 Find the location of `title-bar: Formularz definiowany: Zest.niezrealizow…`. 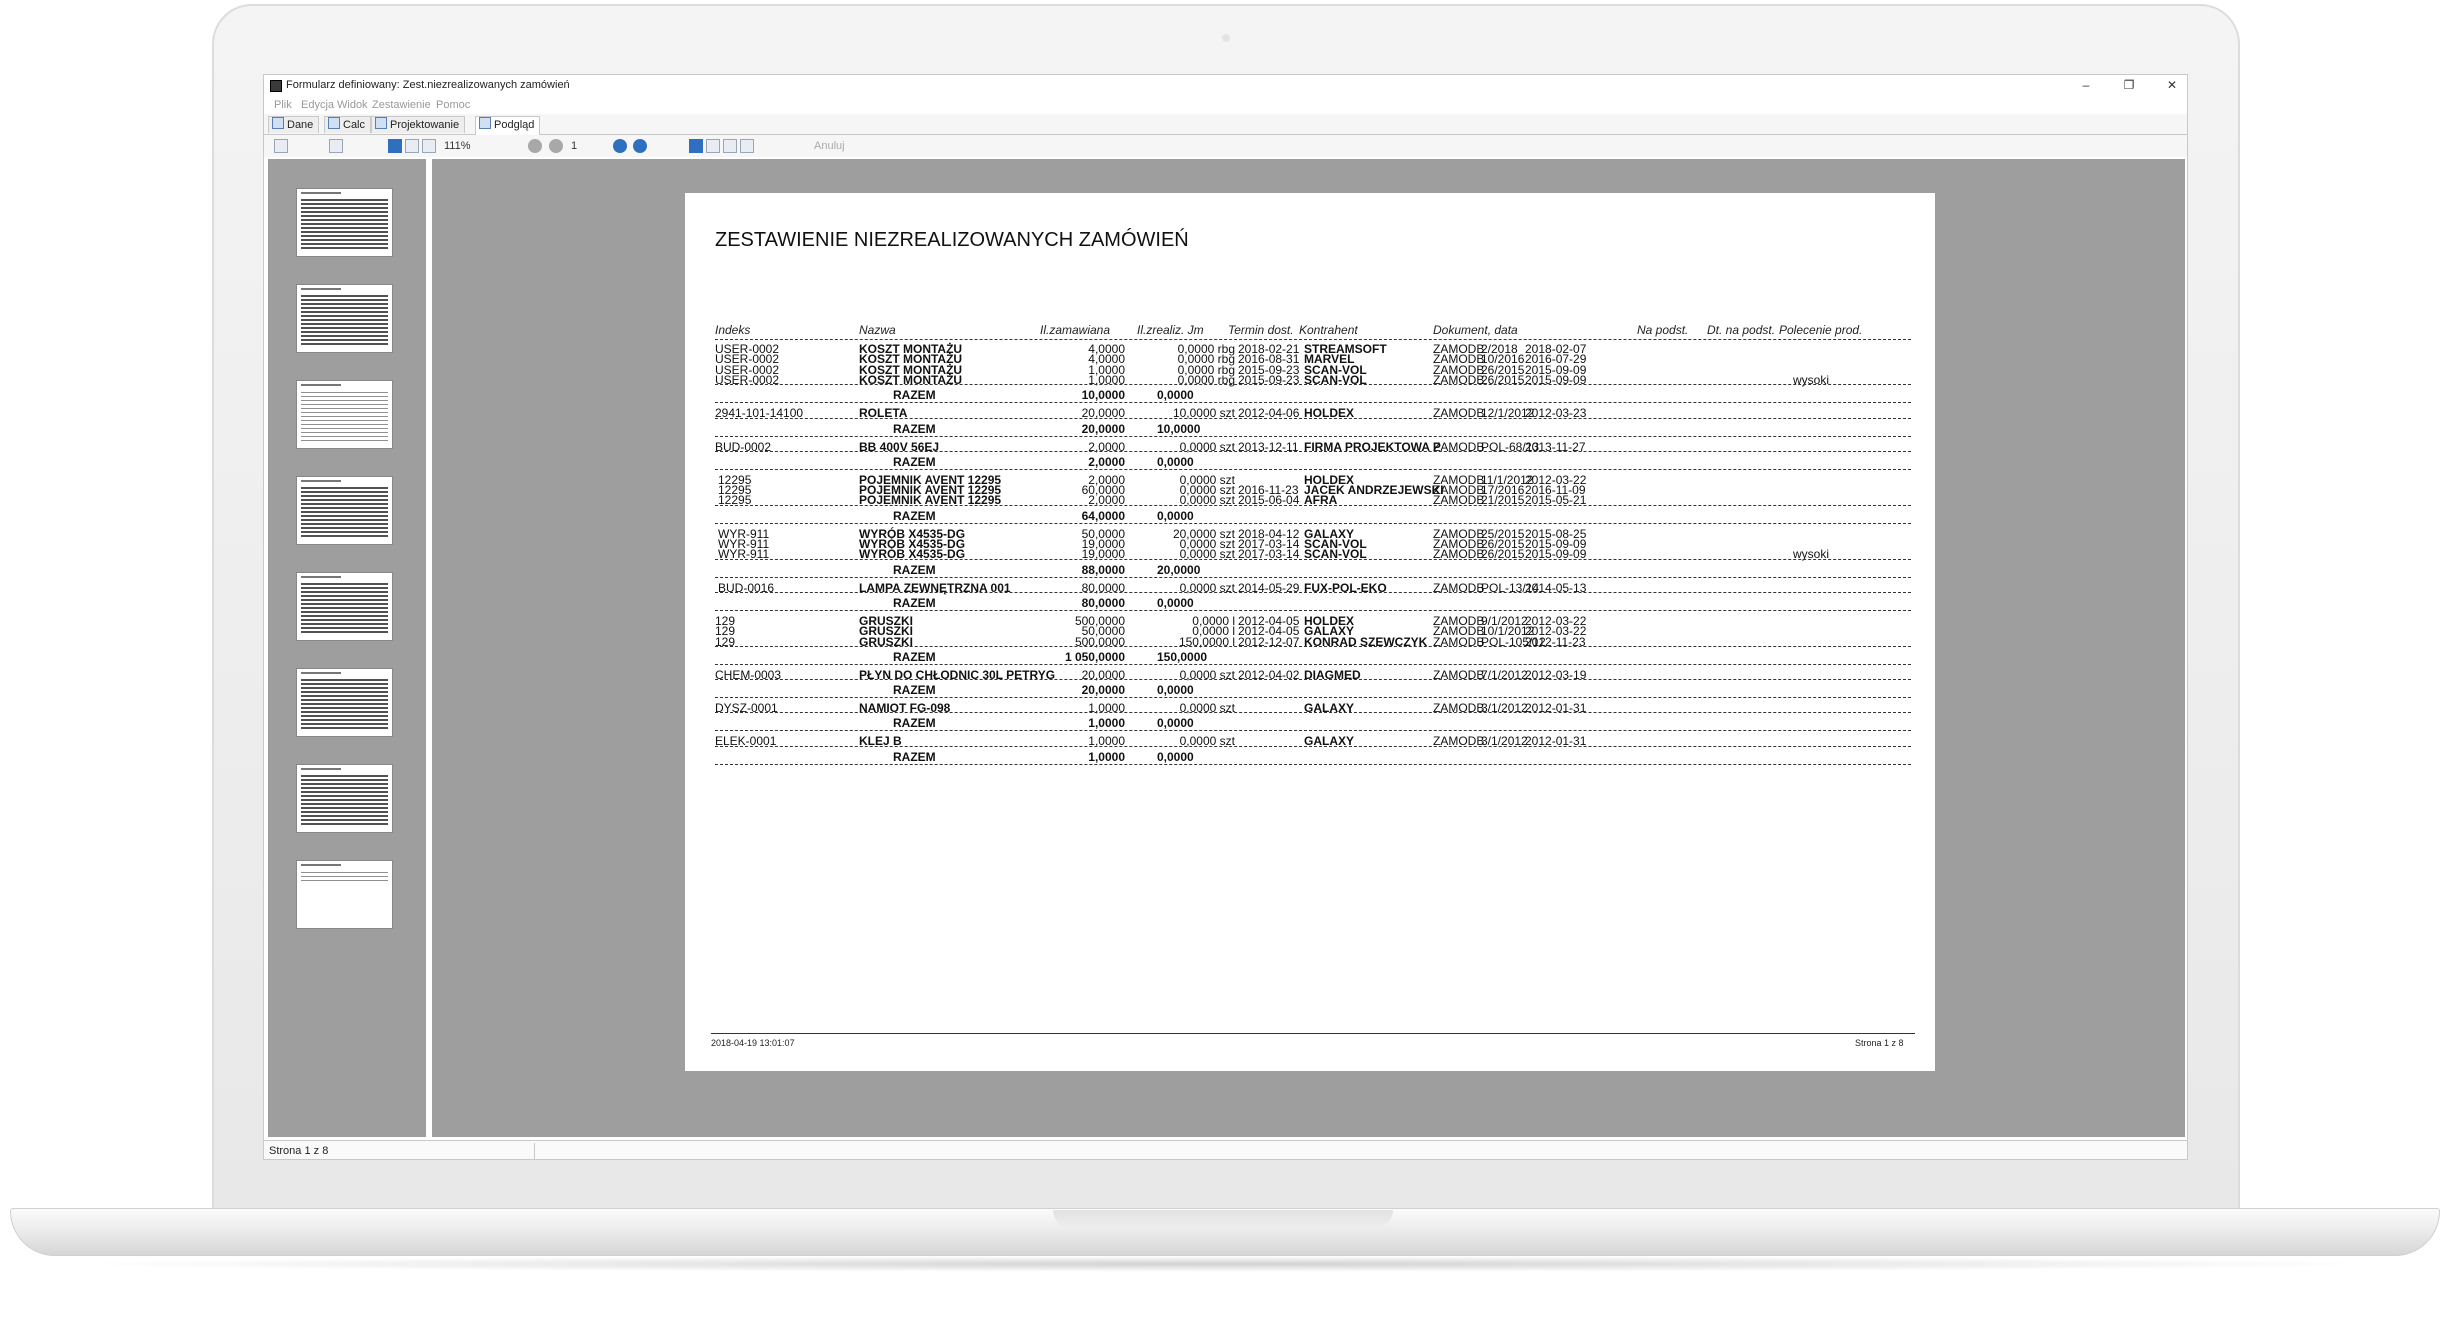

title-bar: Formularz definiowany: Zest.niezrealizow… is located at coordinates (1225, 85).